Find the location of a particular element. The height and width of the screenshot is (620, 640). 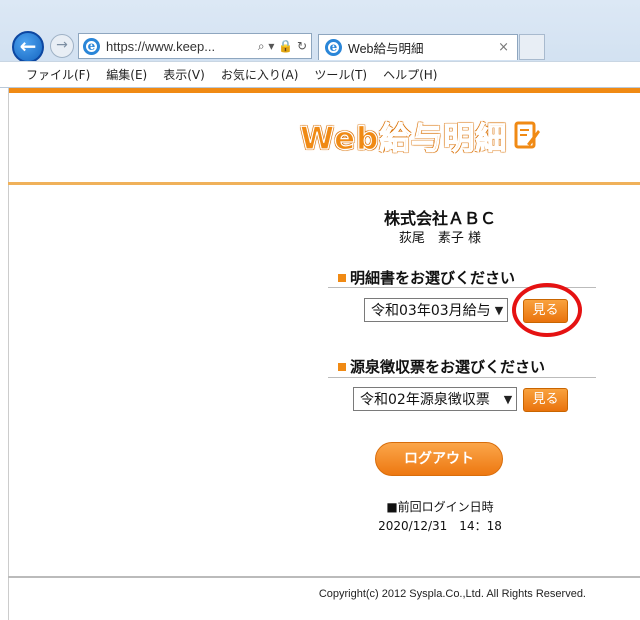

user-name: 荻尾 素子 様 is located at coordinates (440, 238).